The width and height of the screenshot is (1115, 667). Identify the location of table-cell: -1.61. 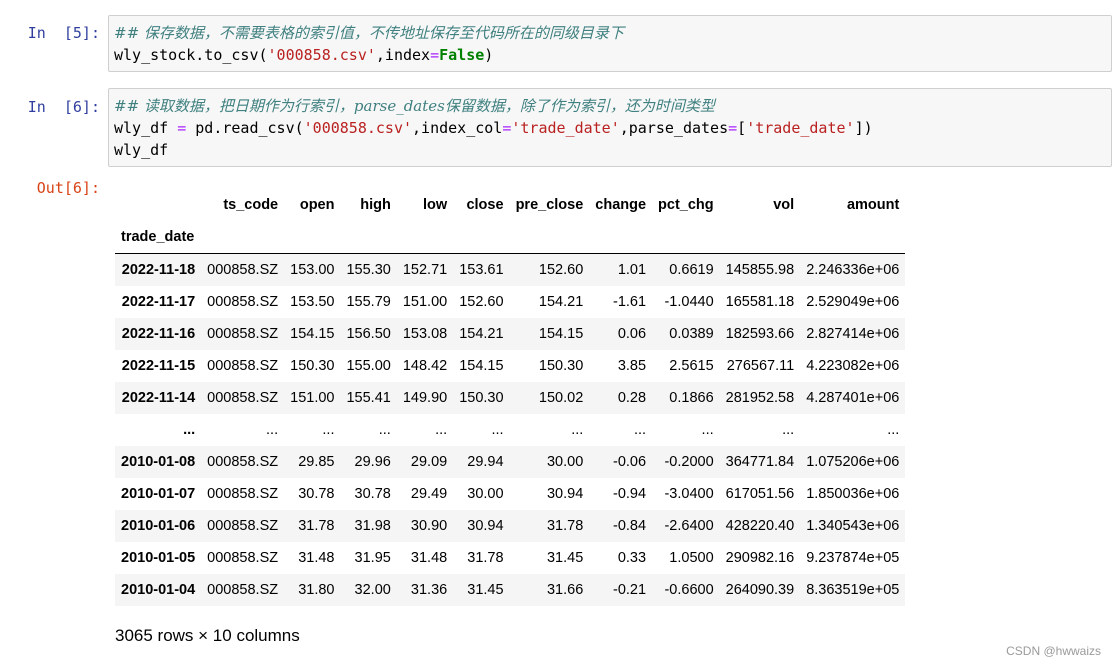
(629, 302).